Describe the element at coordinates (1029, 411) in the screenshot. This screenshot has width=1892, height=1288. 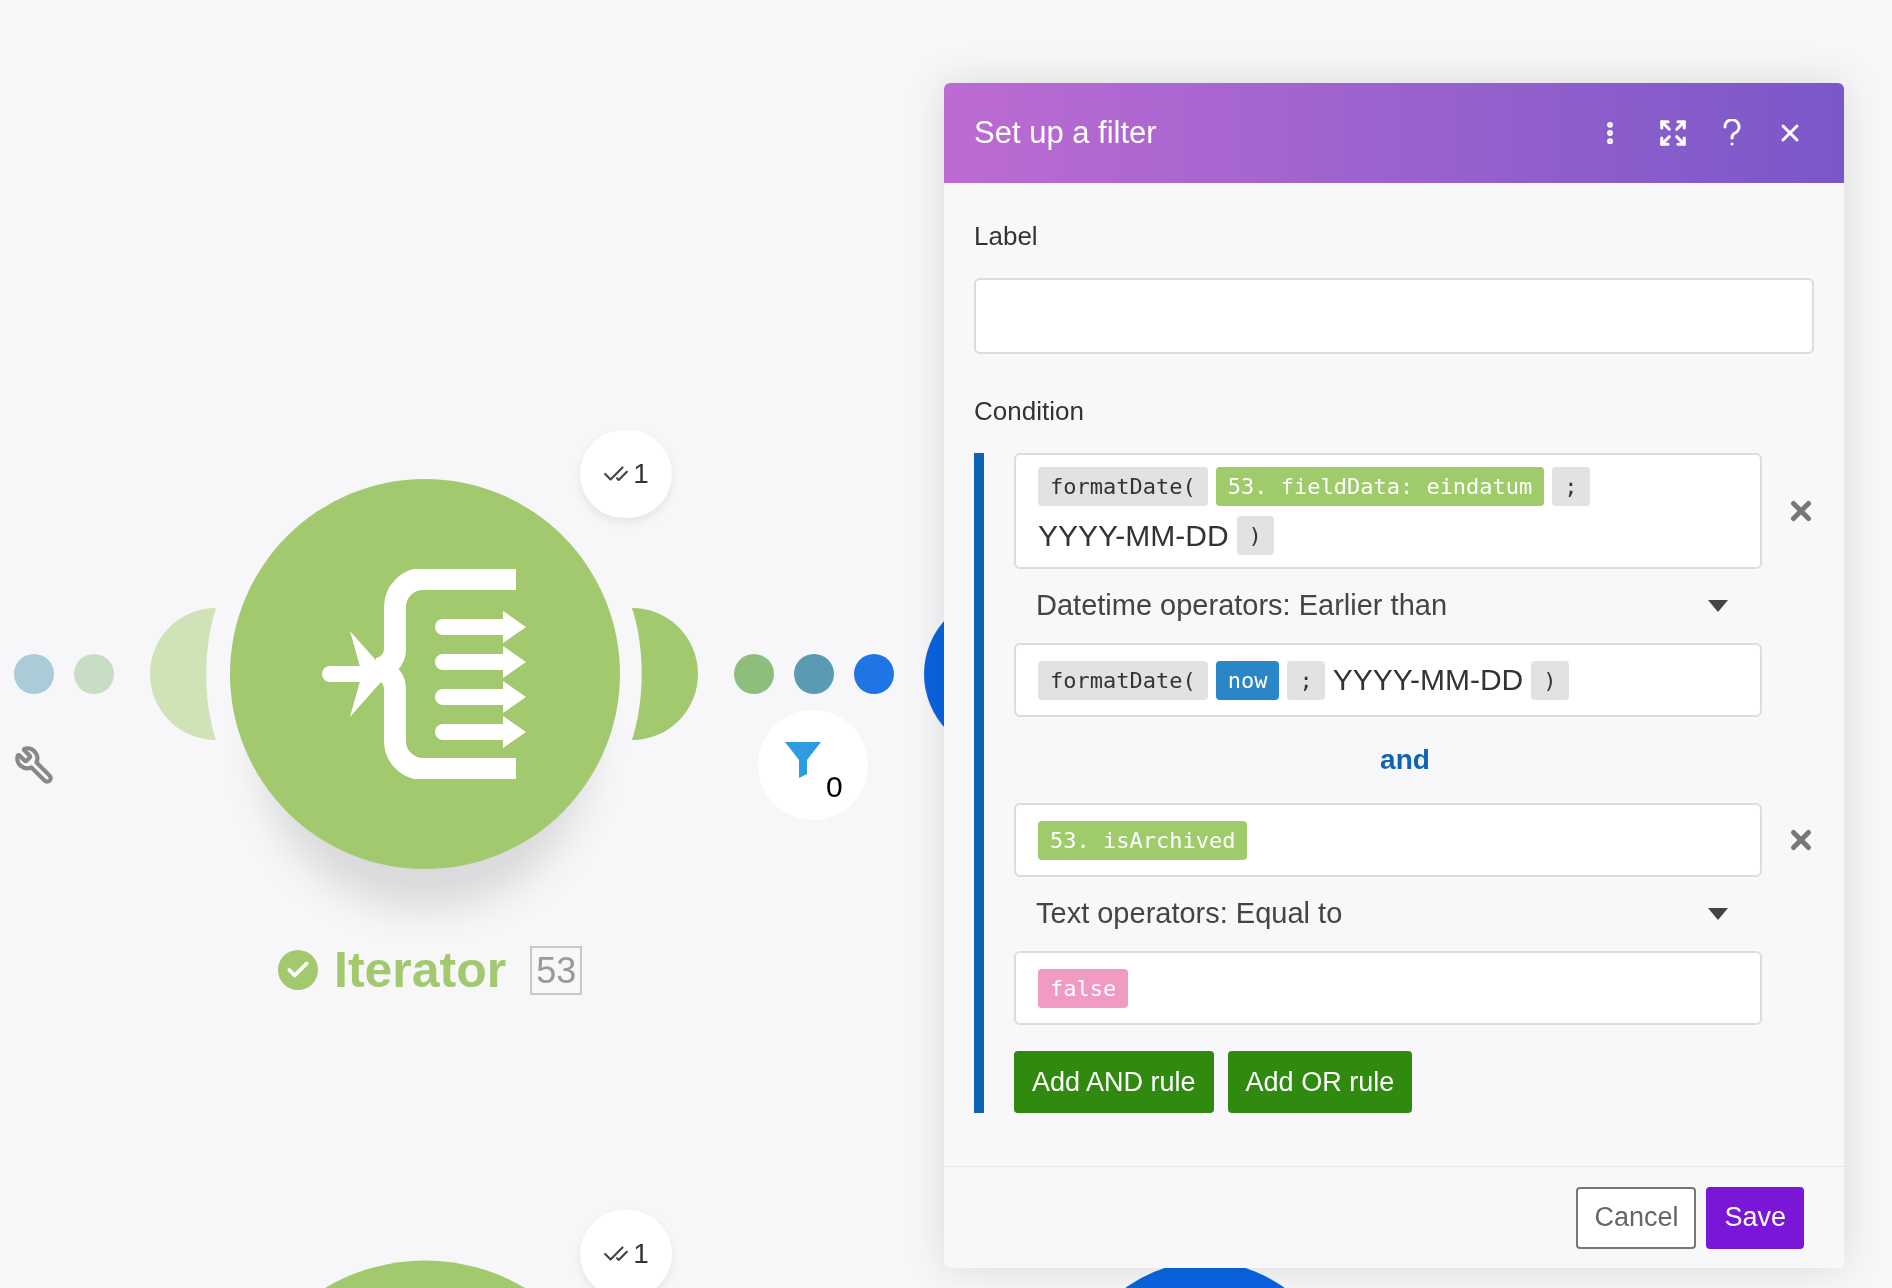
I see `field-label: Condition` at that location.